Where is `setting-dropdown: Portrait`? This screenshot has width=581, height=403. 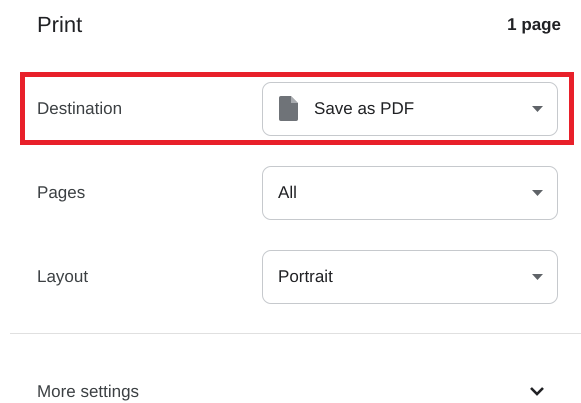
setting-dropdown: Portrait is located at coordinates (410, 277).